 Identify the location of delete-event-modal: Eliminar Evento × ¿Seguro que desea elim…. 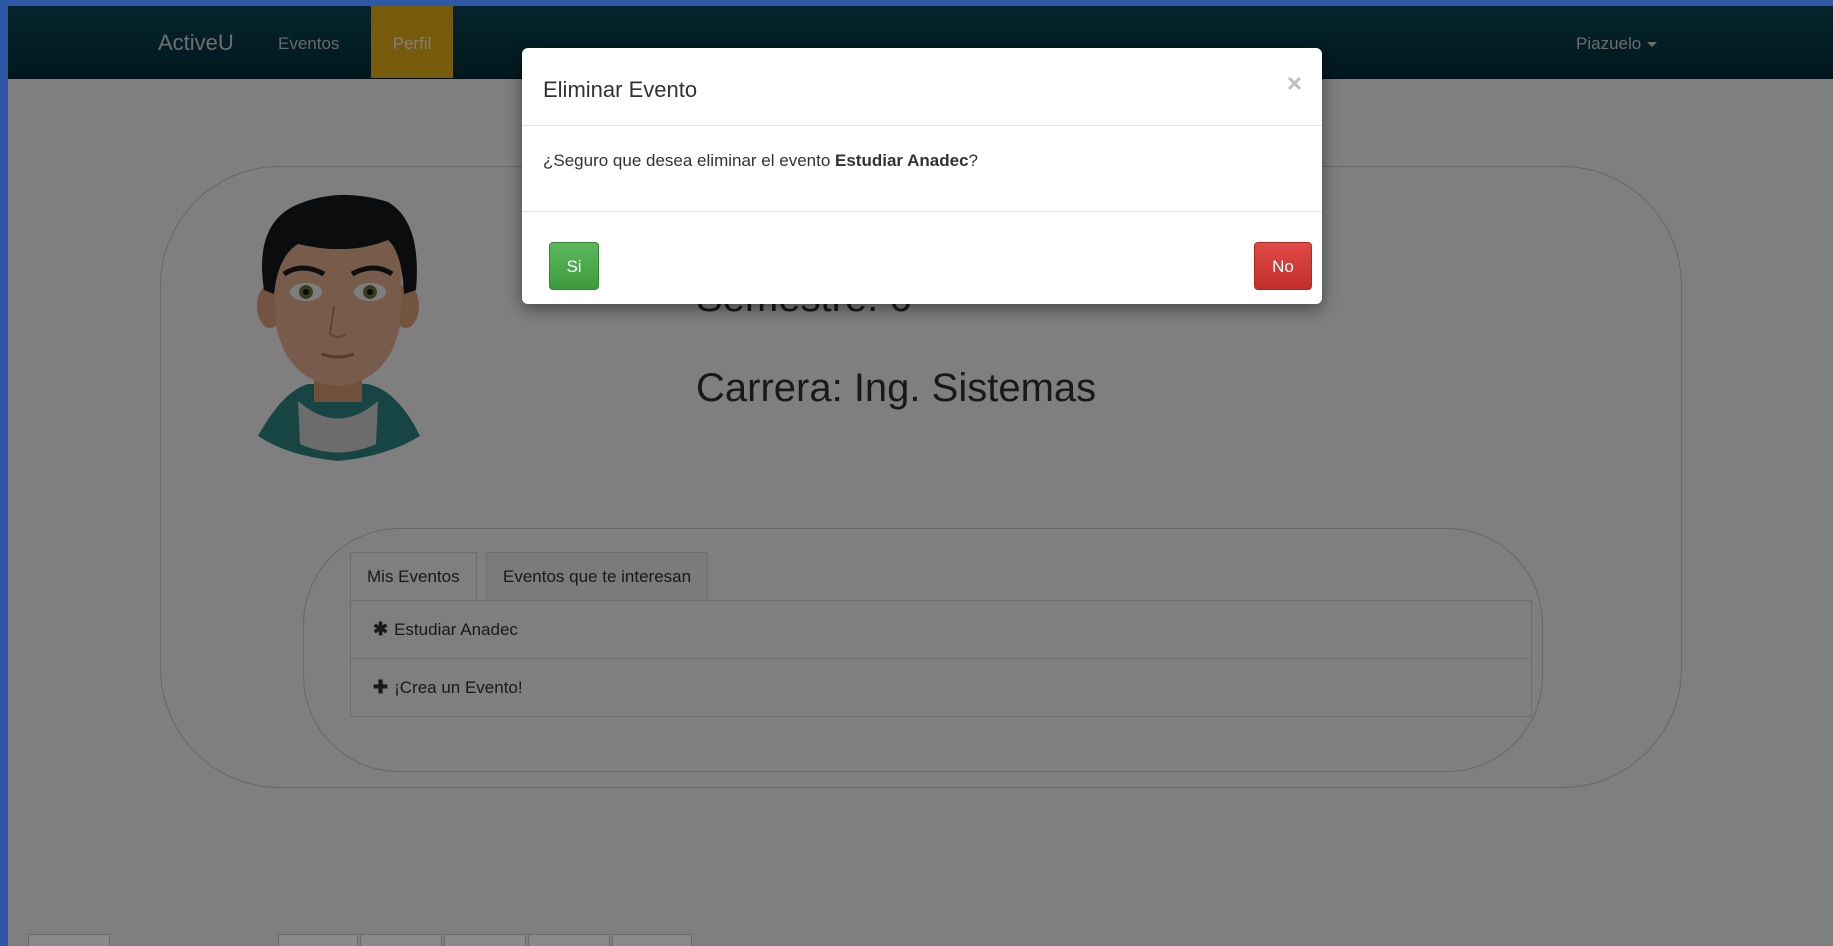
(922, 176).